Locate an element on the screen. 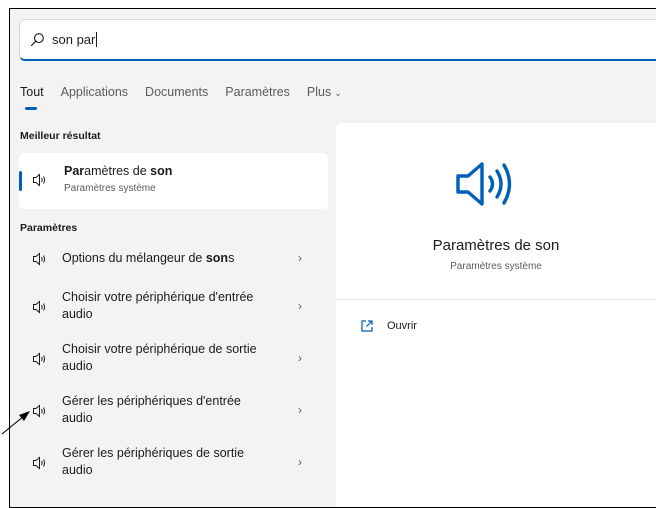 The width and height of the screenshot is (656, 508). settings-item-label: Gérer les périphériques de sortie audio is located at coordinates (153, 461).